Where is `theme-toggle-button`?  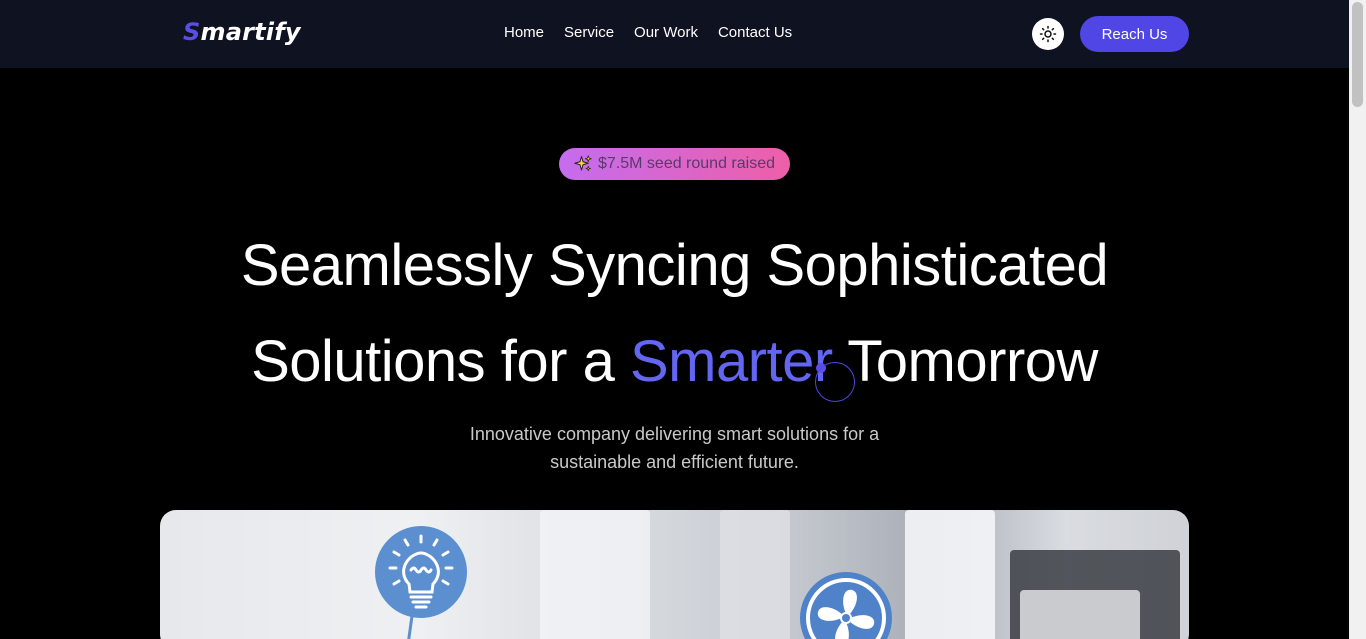
theme-toggle-button is located at coordinates (1048, 34).